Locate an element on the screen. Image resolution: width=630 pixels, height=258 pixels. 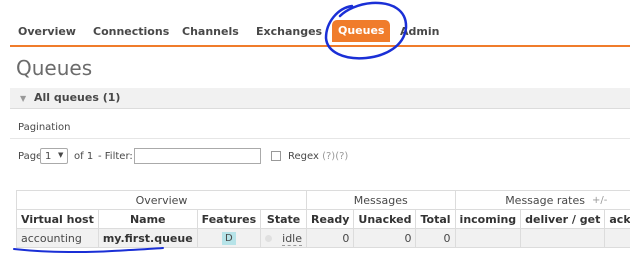
all-queues-section-toggle: ▼ All queues (1) is located at coordinates (320, 98).